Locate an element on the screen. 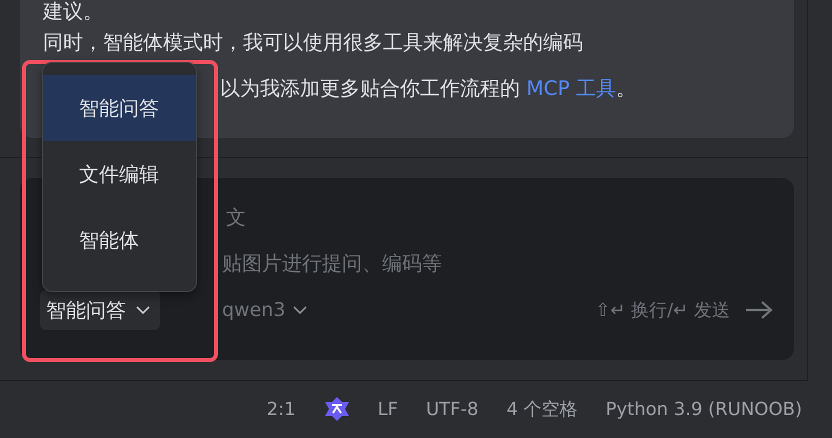  message-text: 同时，智能体模式时，我可以使用很多工具来解决复杂的编码 is located at coordinates (313, 42).